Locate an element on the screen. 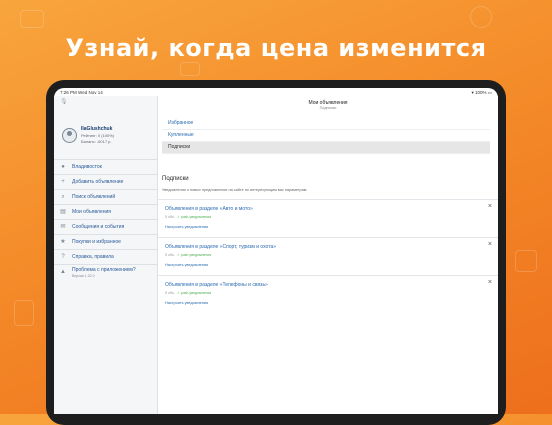 The height and width of the screenshot is (425, 552). sidebar-item-label: Справка, правила is located at coordinates (93, 257).